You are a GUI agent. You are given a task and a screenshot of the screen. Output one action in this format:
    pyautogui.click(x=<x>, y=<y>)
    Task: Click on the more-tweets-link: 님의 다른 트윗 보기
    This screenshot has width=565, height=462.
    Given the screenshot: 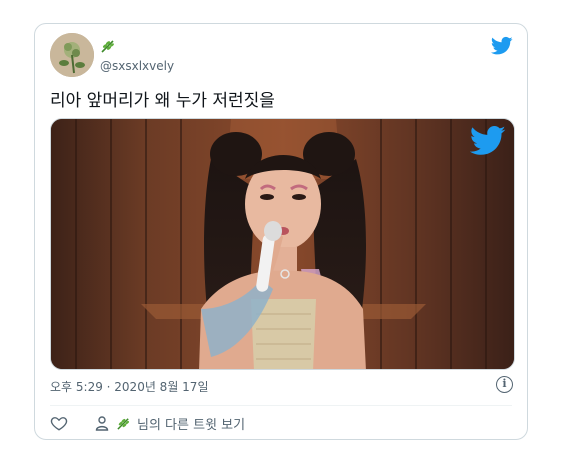 What is the action you would take?
    pyautogui.click(x=191, y=423)
    